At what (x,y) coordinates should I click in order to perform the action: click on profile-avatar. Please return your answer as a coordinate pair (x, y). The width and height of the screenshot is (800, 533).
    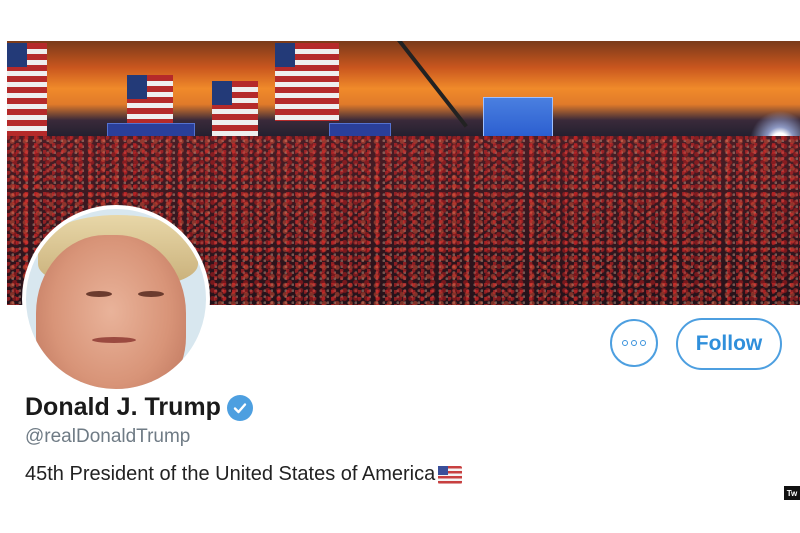
    Looking at the image, I should click on (116, 299).